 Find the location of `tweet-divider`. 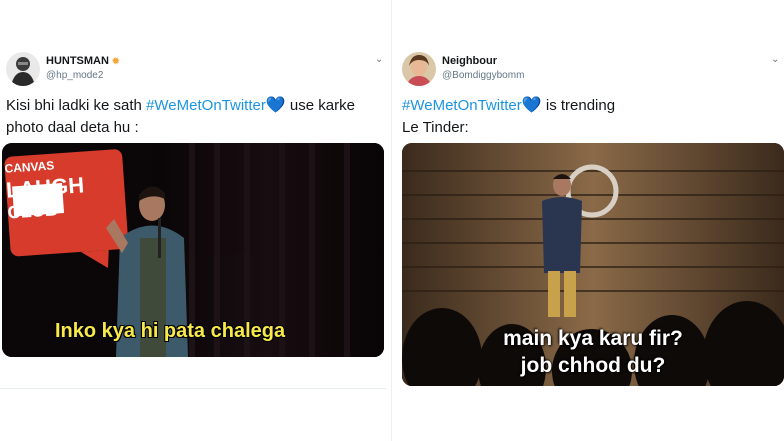

tweet-divider is located at coordinates (193, 388).